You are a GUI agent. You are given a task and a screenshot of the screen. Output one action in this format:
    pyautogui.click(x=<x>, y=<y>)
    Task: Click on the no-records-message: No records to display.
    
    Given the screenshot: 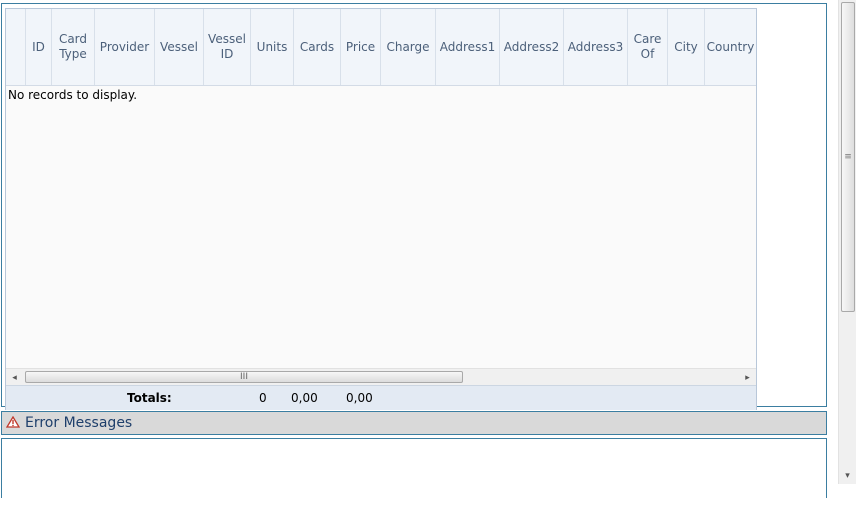 What is the action you would take?
    pyautogui.click(x=73, y=95)
    